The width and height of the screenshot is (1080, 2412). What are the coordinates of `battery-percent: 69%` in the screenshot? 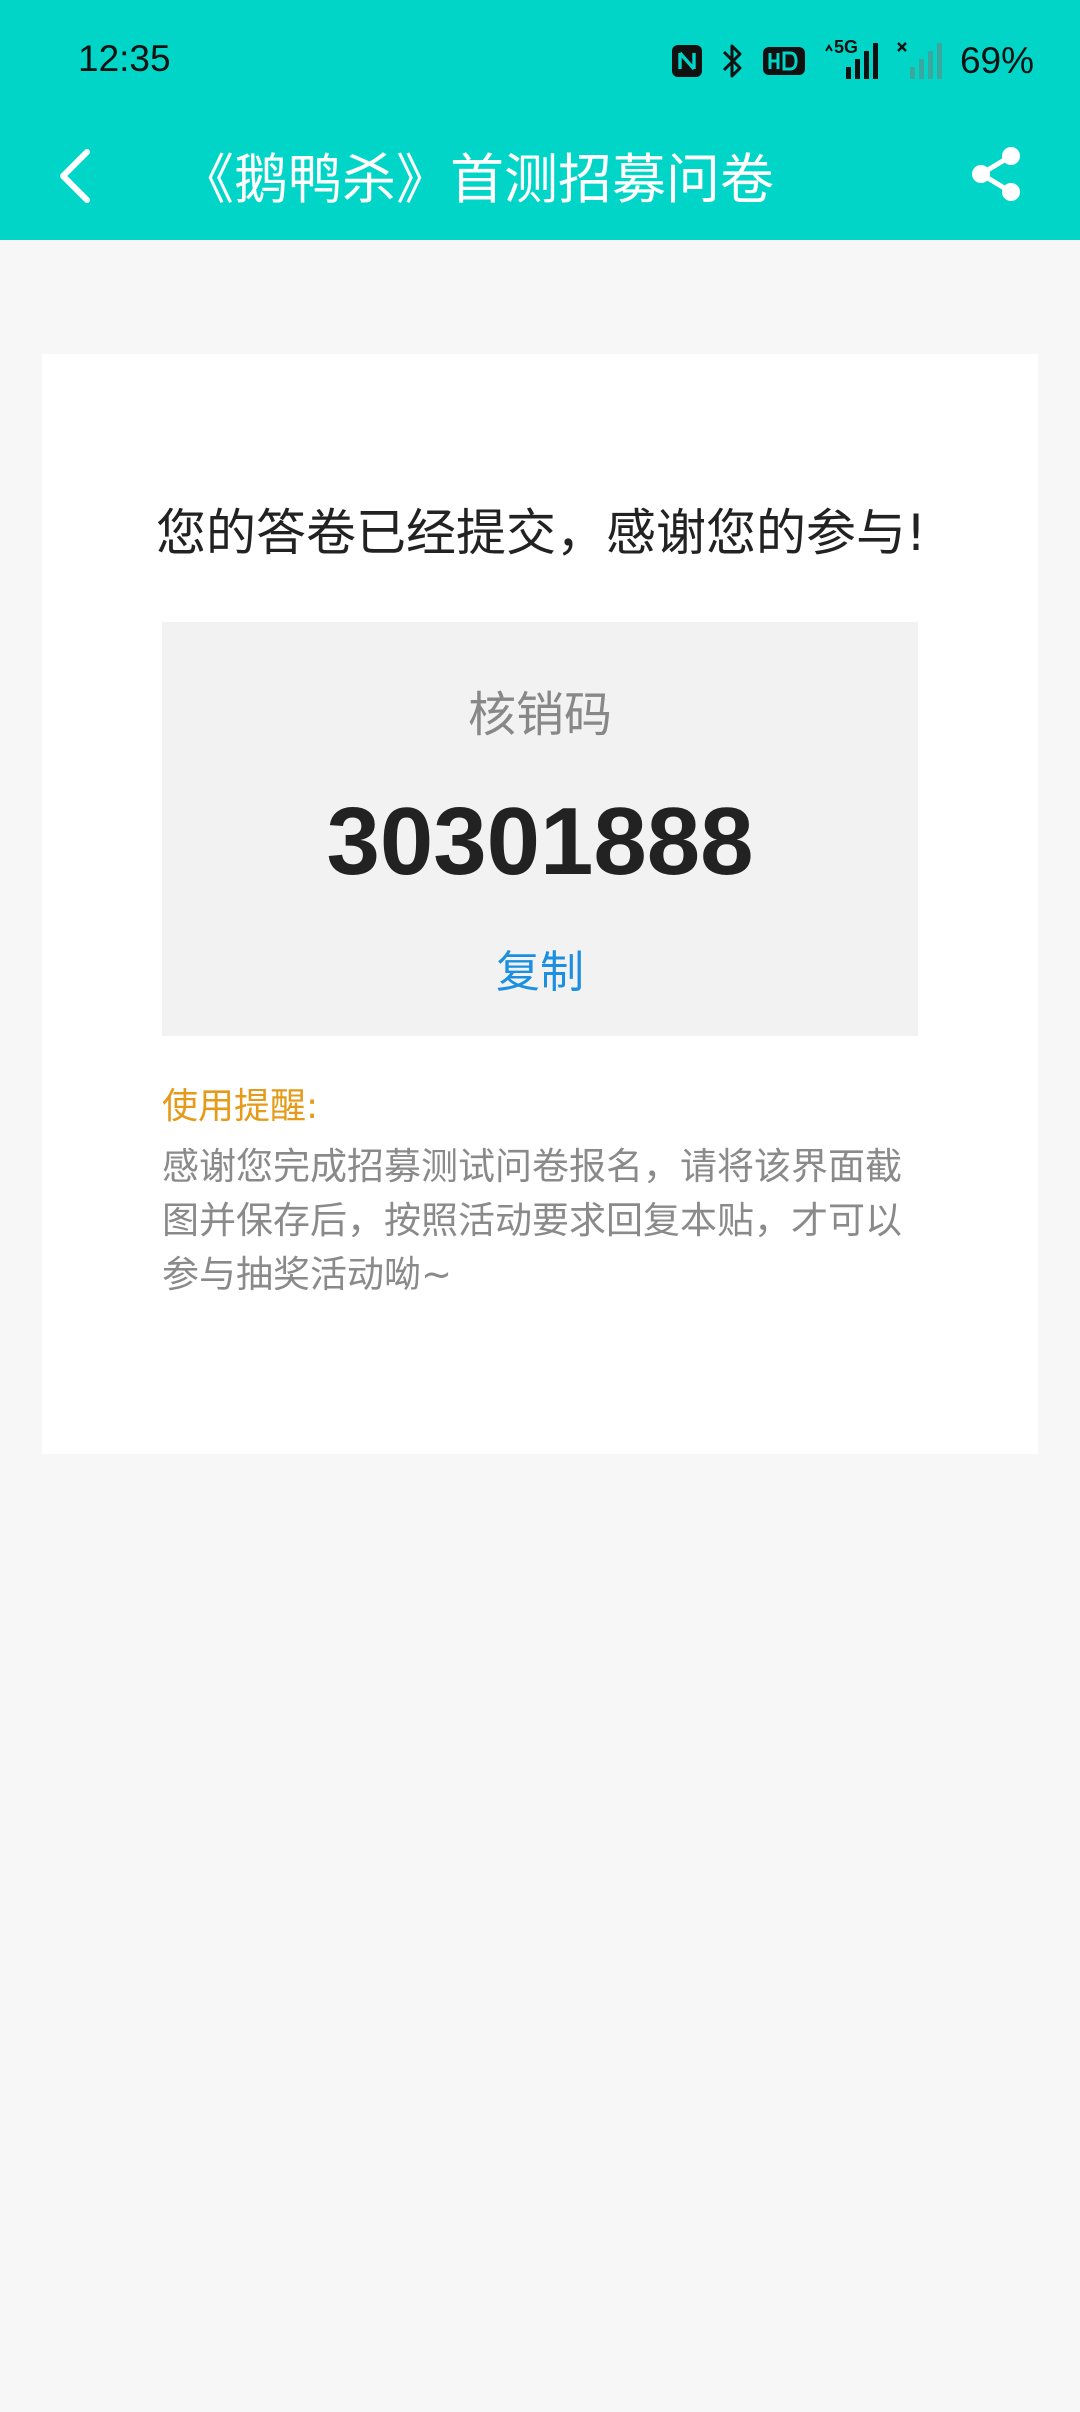 It's located at (996, 60).